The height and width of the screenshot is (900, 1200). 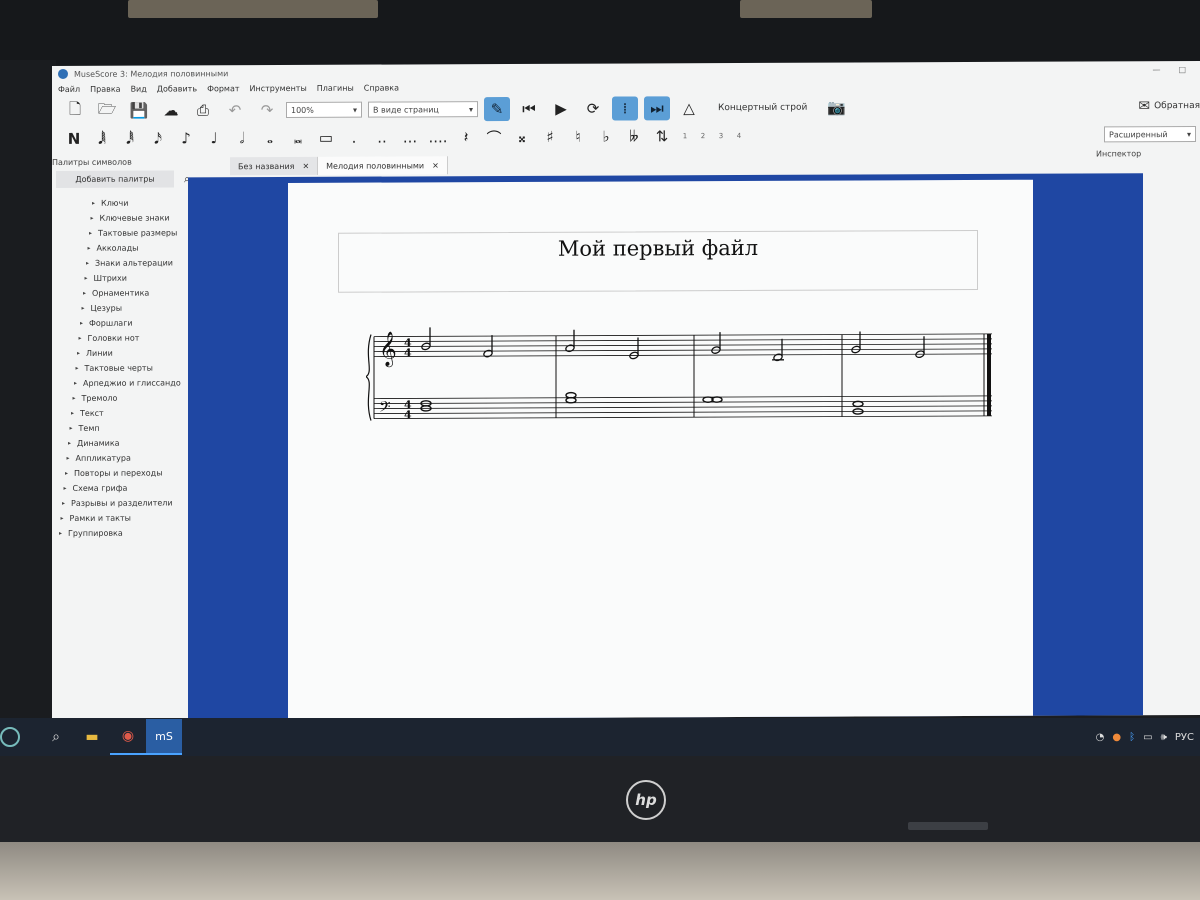 What do you see at coordinates (1177, 106) in the screenshot?
I see `feedback-button: Обратная` at bounding box center [1177, 106].